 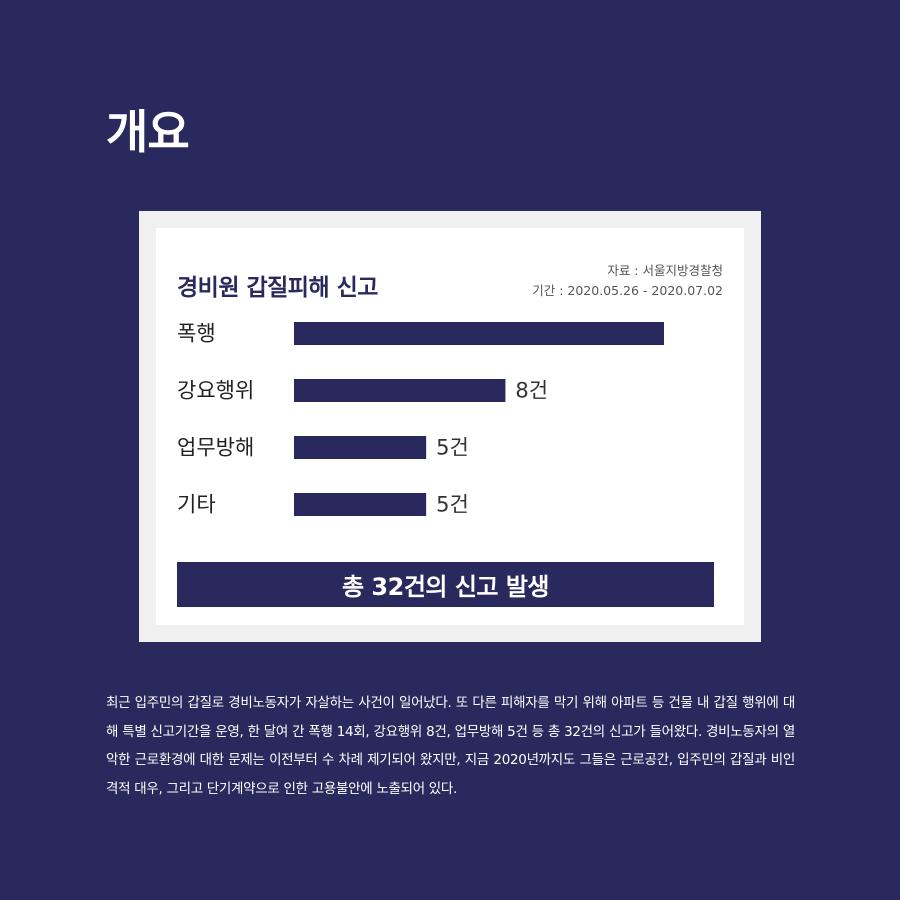 I want to click on category-label: 업무방해, so click(x=215, y=448).